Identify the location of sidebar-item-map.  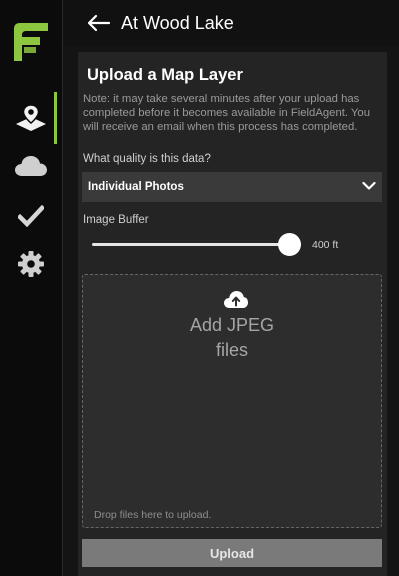
(31, 118).